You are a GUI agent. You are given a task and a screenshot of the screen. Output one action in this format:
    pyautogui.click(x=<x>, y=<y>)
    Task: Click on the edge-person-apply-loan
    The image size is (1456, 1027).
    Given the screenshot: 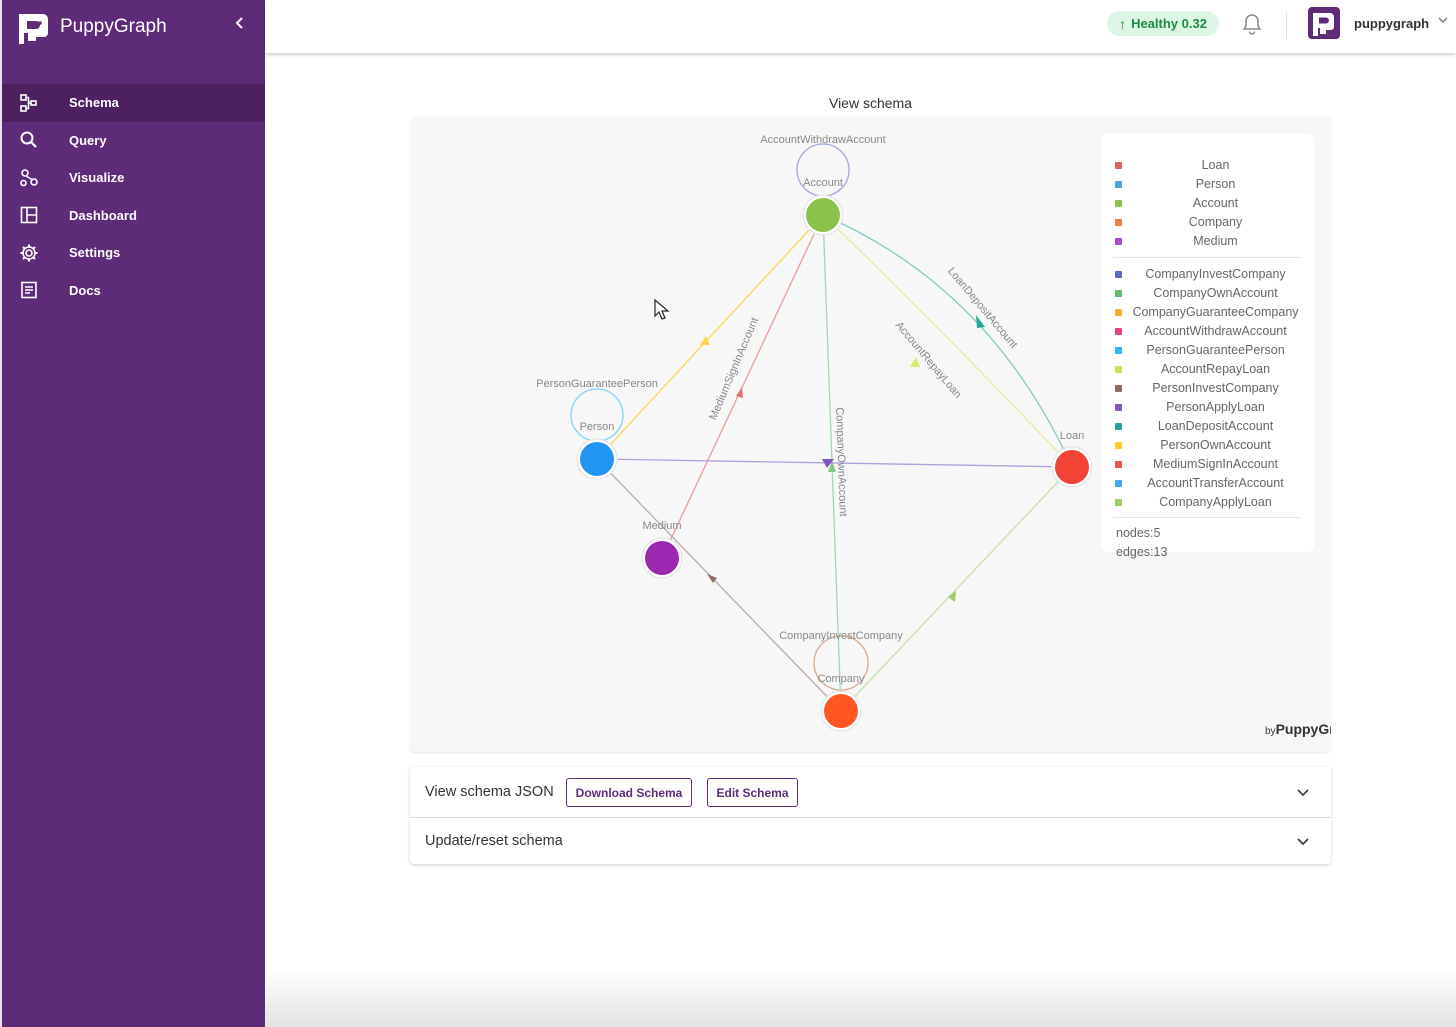 What is the action you would take?
    pyautogui.click(x=834, y=463)
    